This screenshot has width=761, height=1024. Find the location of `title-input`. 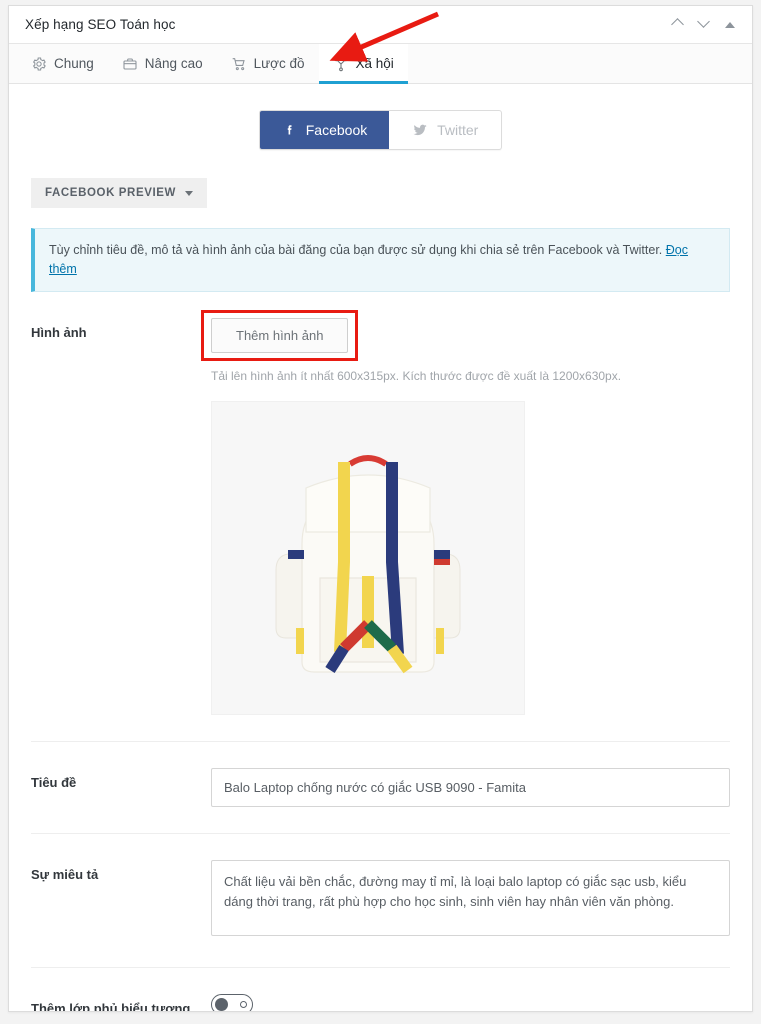

title-input is located at coordinates (470, 787).